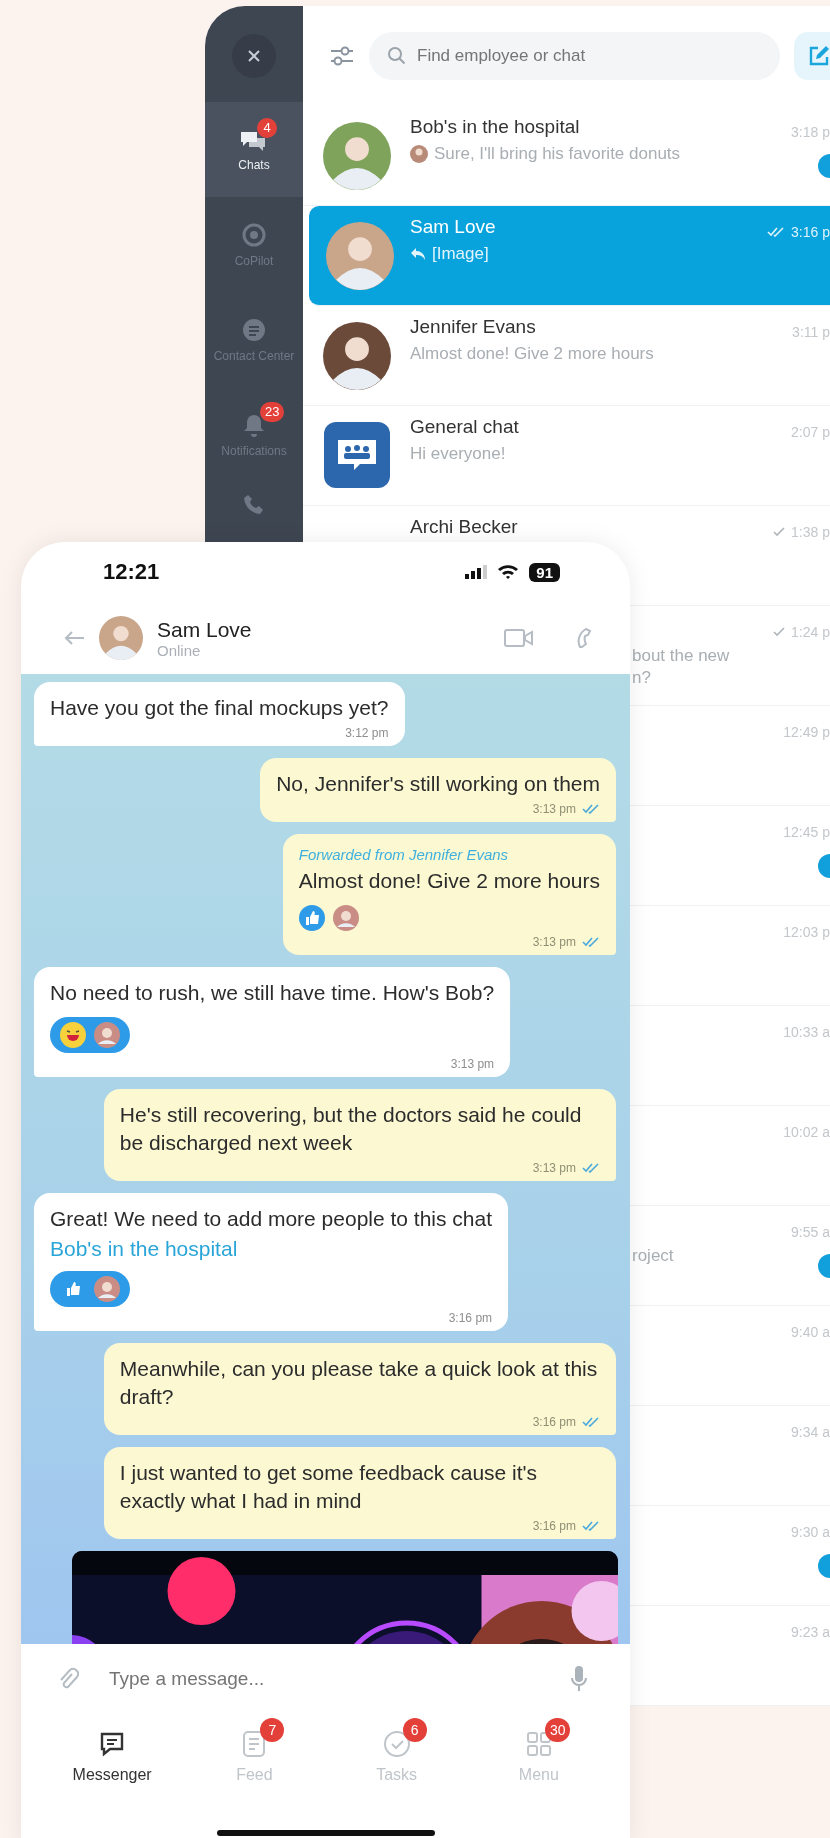 This screenshot has width=830, height=1838. Describe the element at coordinates (179, 650) in the screenshot. I see `presence-status: Online` at that location.